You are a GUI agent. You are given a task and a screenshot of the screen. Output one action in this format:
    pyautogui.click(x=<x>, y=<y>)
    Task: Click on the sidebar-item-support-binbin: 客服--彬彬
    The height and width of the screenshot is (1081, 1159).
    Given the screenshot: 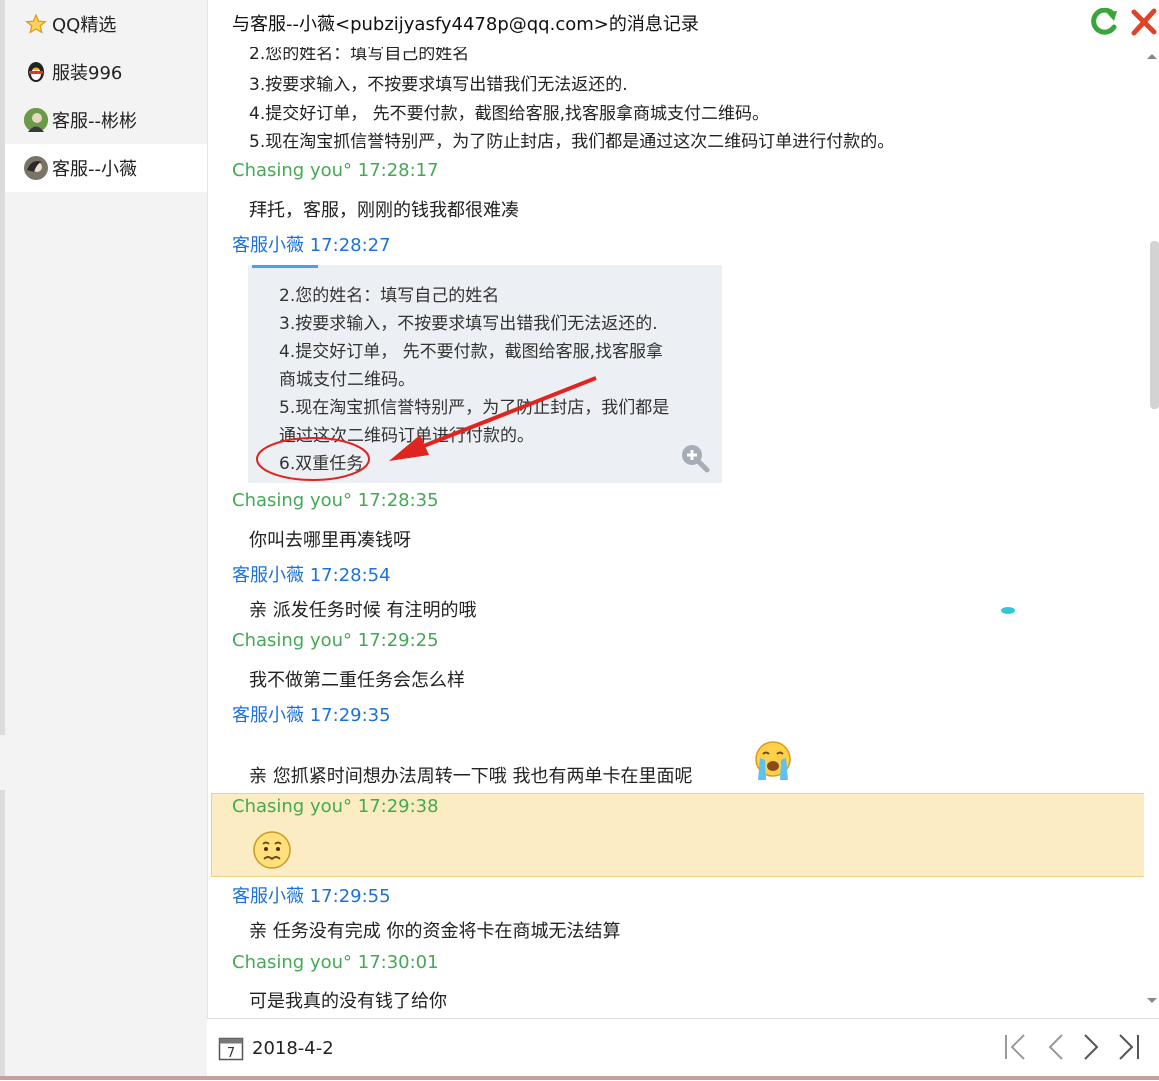 What is the action you would take?
    pyautogui.click(x=106, y=120)
    